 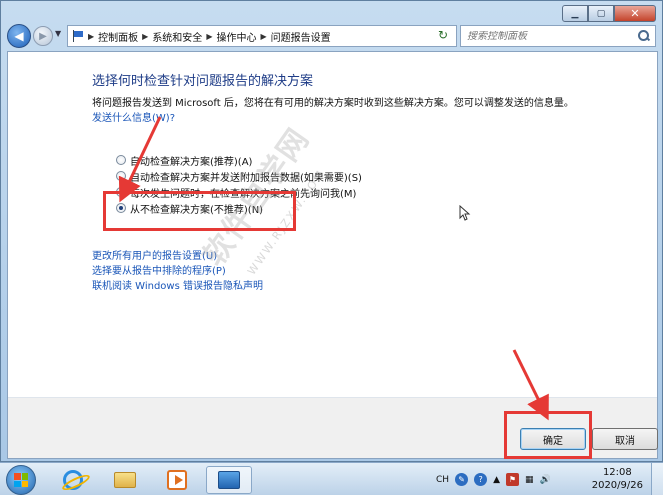 What do you see at coordinates (443, 35) in the screenshot?
I see `refresh-icon: ↻` at bounding box center [443, 35].